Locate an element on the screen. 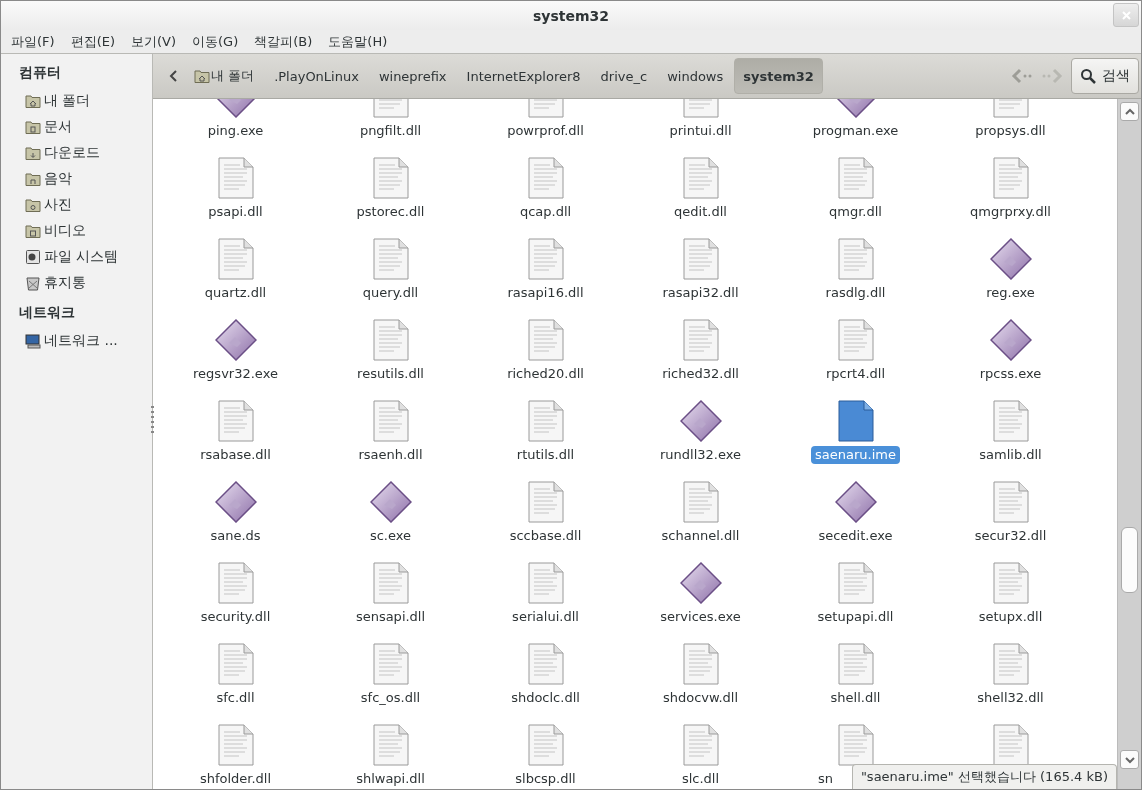 Image resolution: width=1142 pixels, height=790 pixels. file-name: query.dll is located at coordinates (390, 293).